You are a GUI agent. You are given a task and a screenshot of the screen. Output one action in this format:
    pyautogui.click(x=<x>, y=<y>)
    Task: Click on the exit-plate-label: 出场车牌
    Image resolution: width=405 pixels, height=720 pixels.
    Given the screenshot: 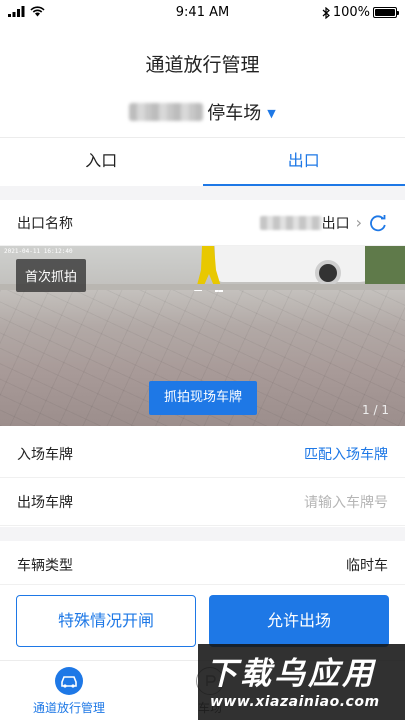 What is the action you would take?
    pyautogui.click(x=45, y=502)
    